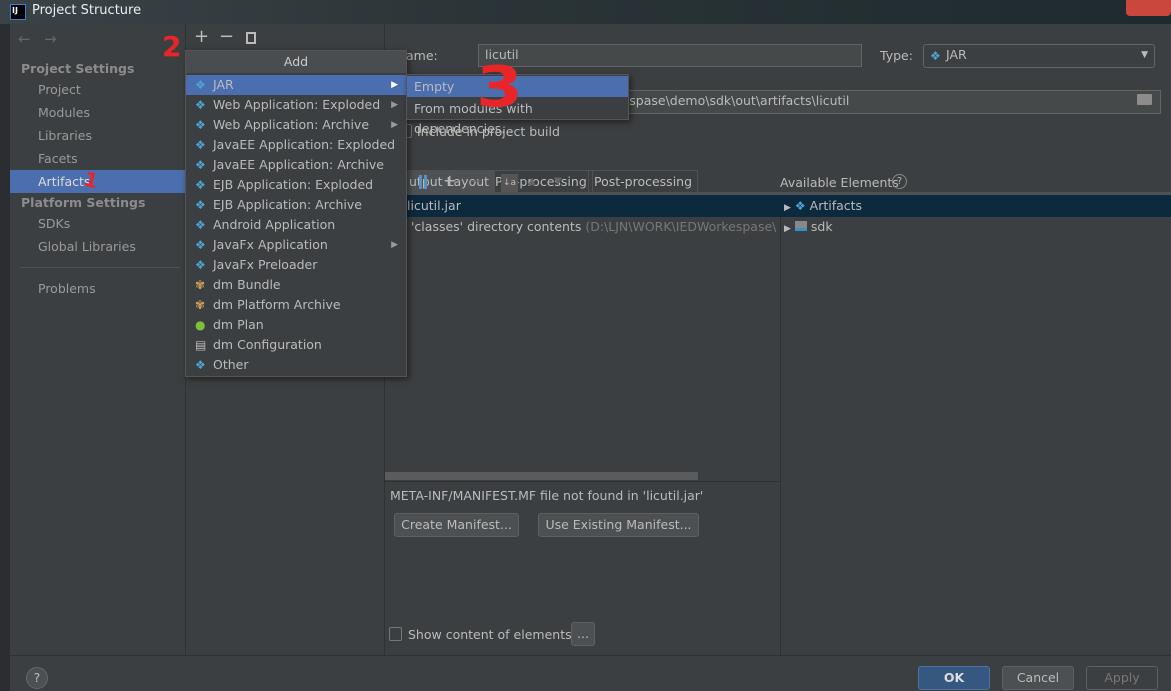 This screenshot has height=691, width=1171. Describe the element at coordinates (499, 87) in the screenshot. I see `annotation-3: 3` at that location.